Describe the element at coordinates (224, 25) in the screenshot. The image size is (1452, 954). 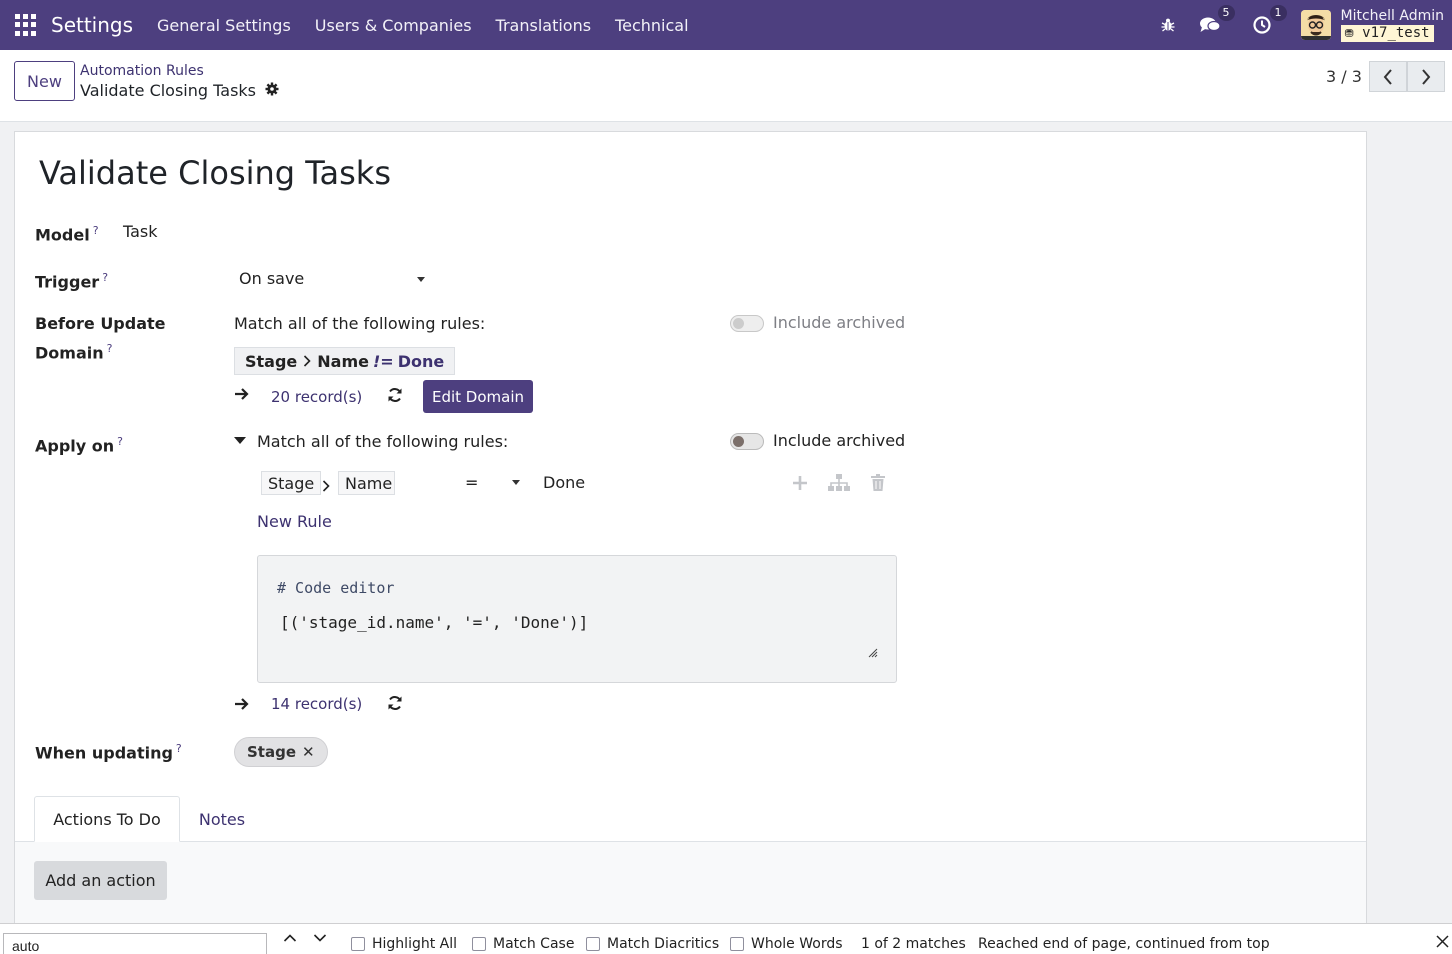
I see `menu-general-settings: General Settings` at that location.